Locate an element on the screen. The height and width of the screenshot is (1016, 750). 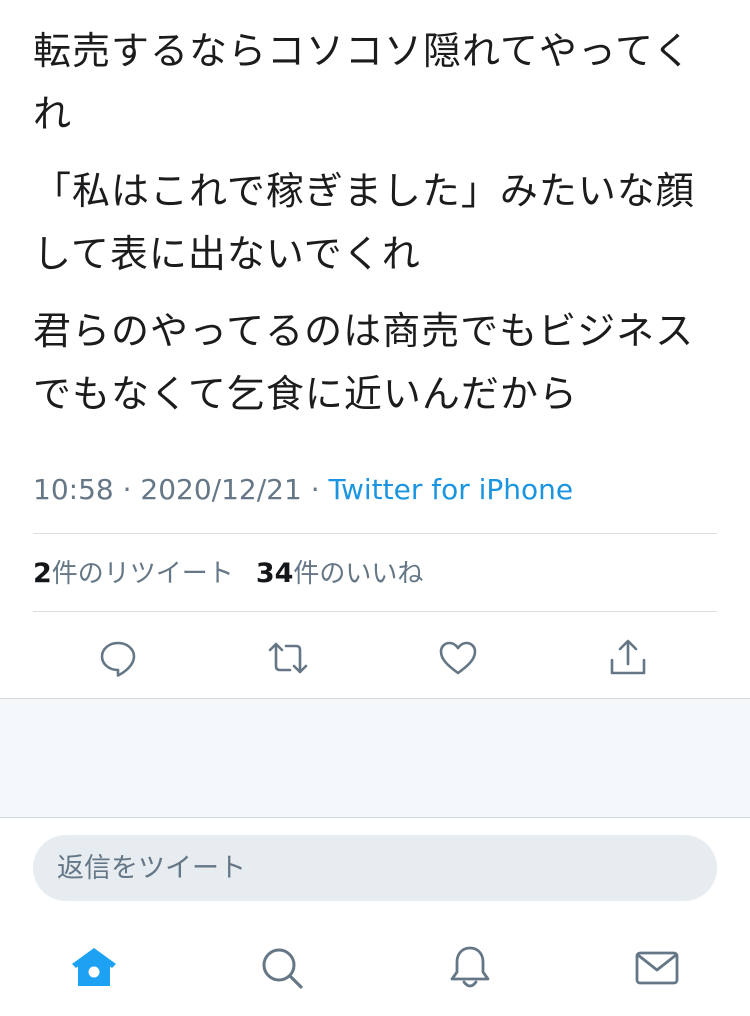
replies-area is located at coordinates (375, 758).